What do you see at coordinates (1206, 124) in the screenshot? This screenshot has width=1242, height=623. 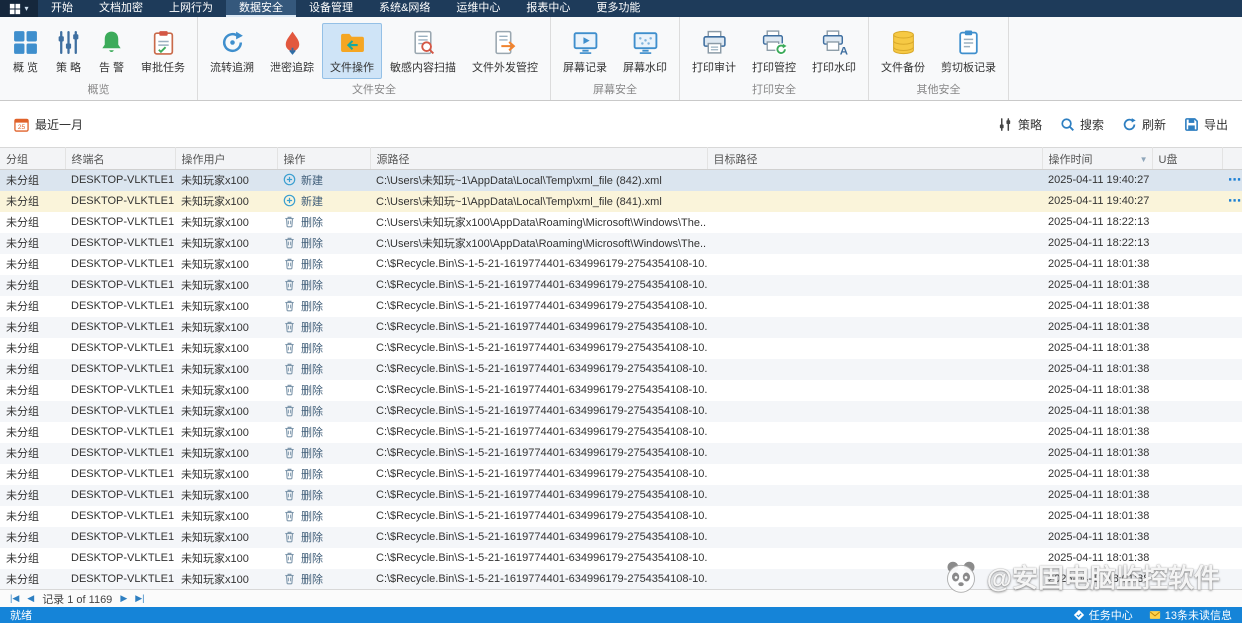 I see `export-button: 导出` at bounding box center [1206, 124].